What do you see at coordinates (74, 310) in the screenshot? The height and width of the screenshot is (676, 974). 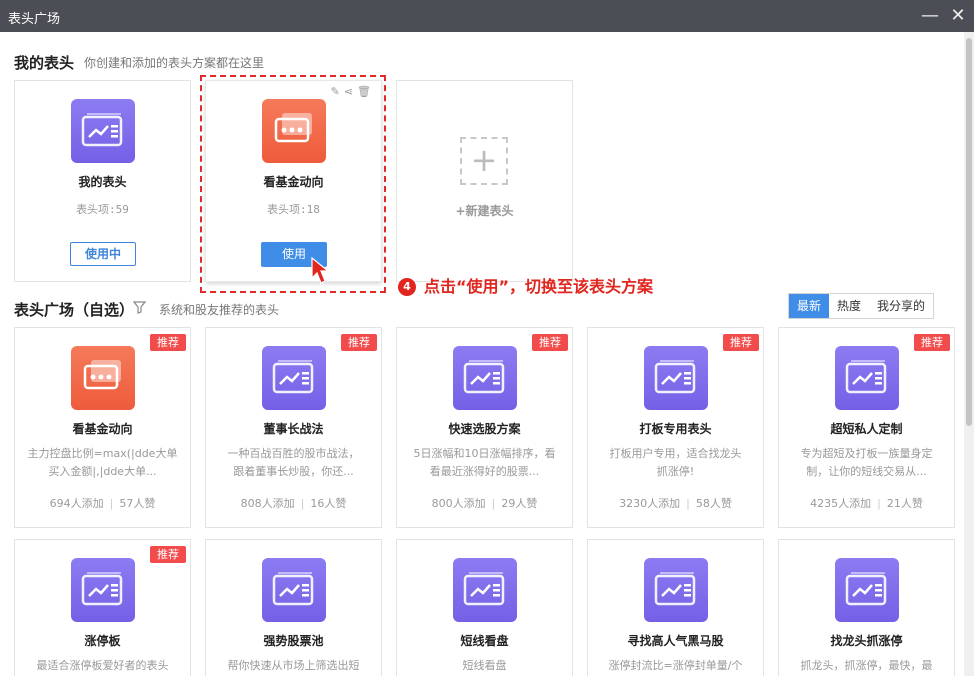 I see `plaza-section-title: 表头广场（自选）` at bounding box center [74, 310].